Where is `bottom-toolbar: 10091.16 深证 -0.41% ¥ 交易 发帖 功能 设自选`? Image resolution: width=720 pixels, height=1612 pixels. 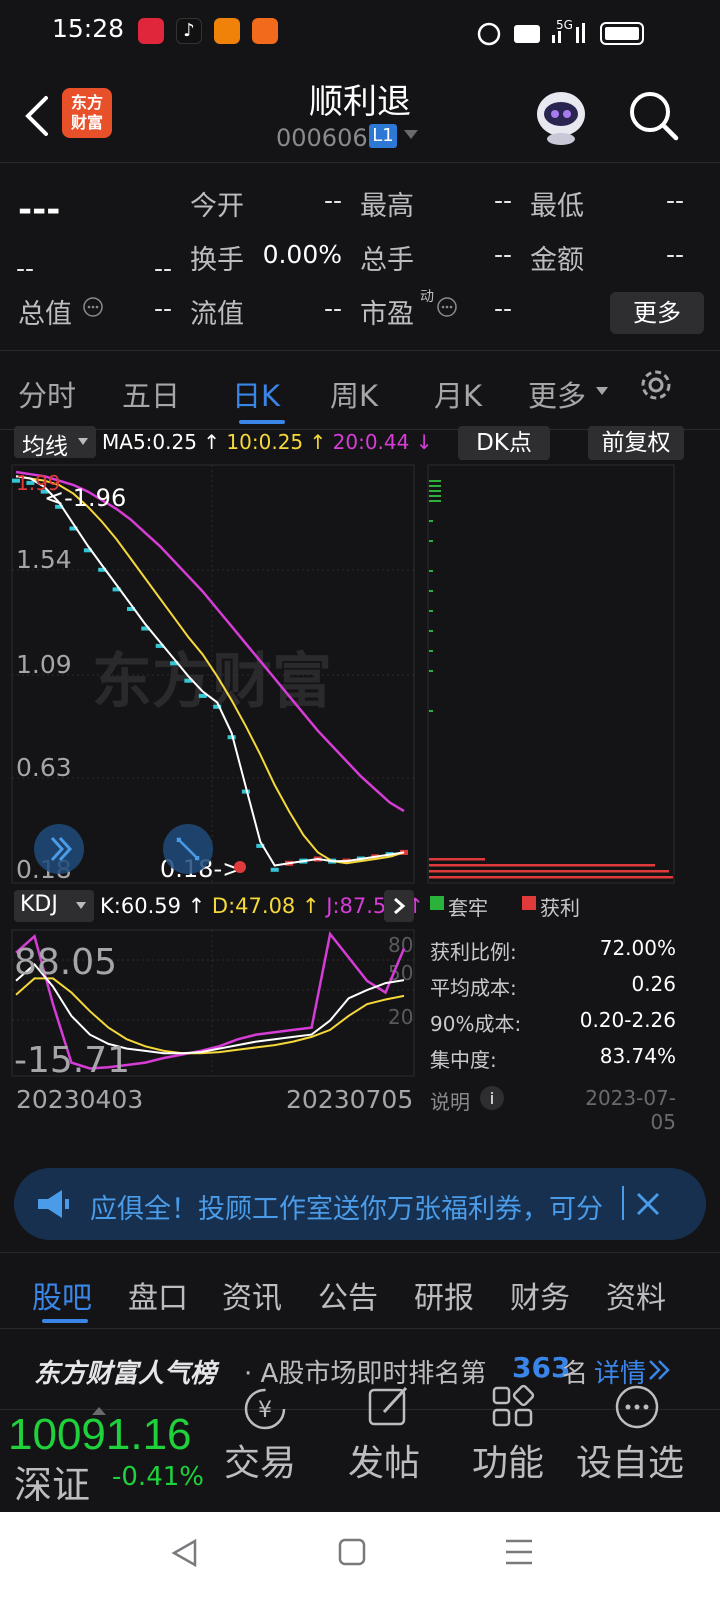
bottom-toolbar: 10091.16 深证 -0.41% ¥ 交易 发帖 功能 设自选 is located at coordinates (360, 1448).